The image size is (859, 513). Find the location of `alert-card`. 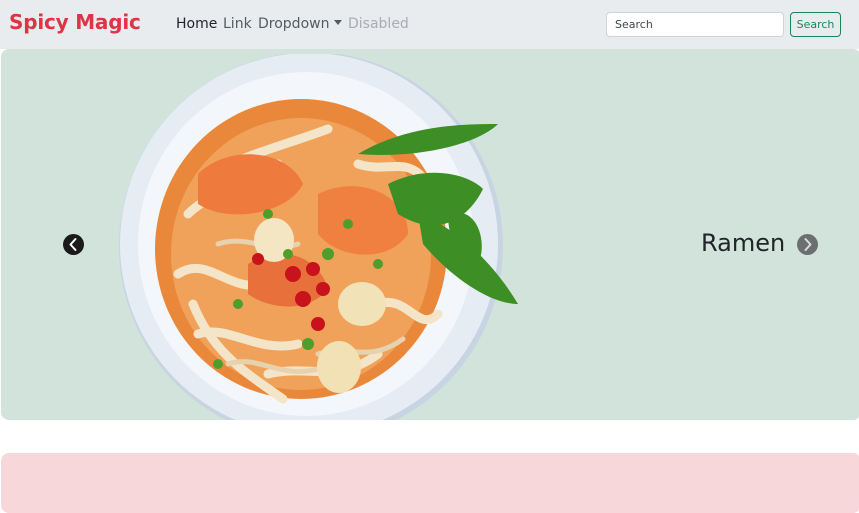

alert-card is located at coordinates (430, 483).